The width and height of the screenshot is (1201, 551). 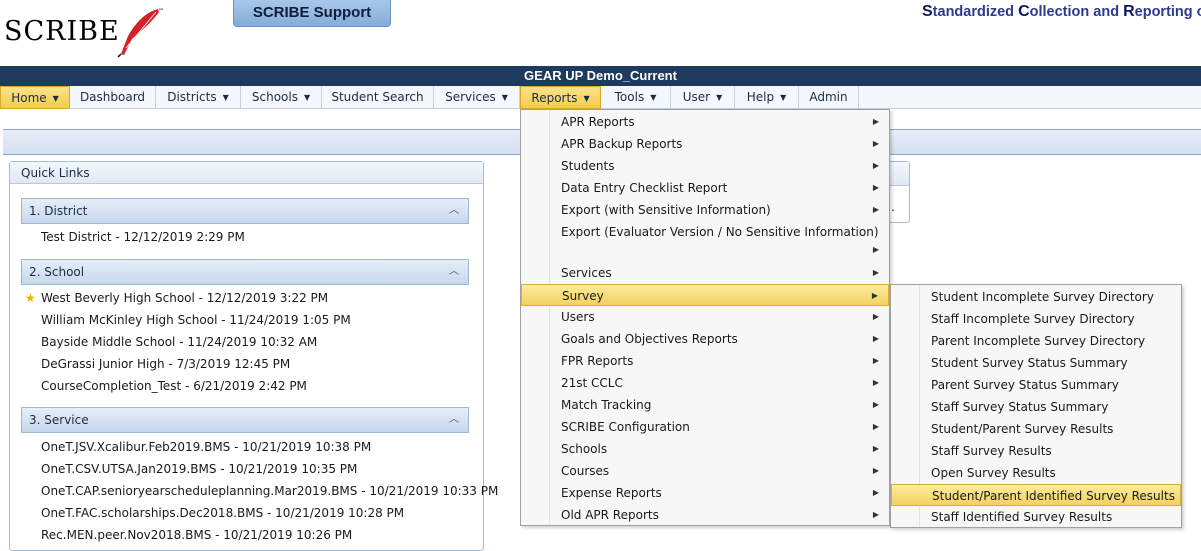 What do you see at coordinates (477, 97) in the screenshot?
I see `nav-services: Services ▼` at bounding box center [477, 97].